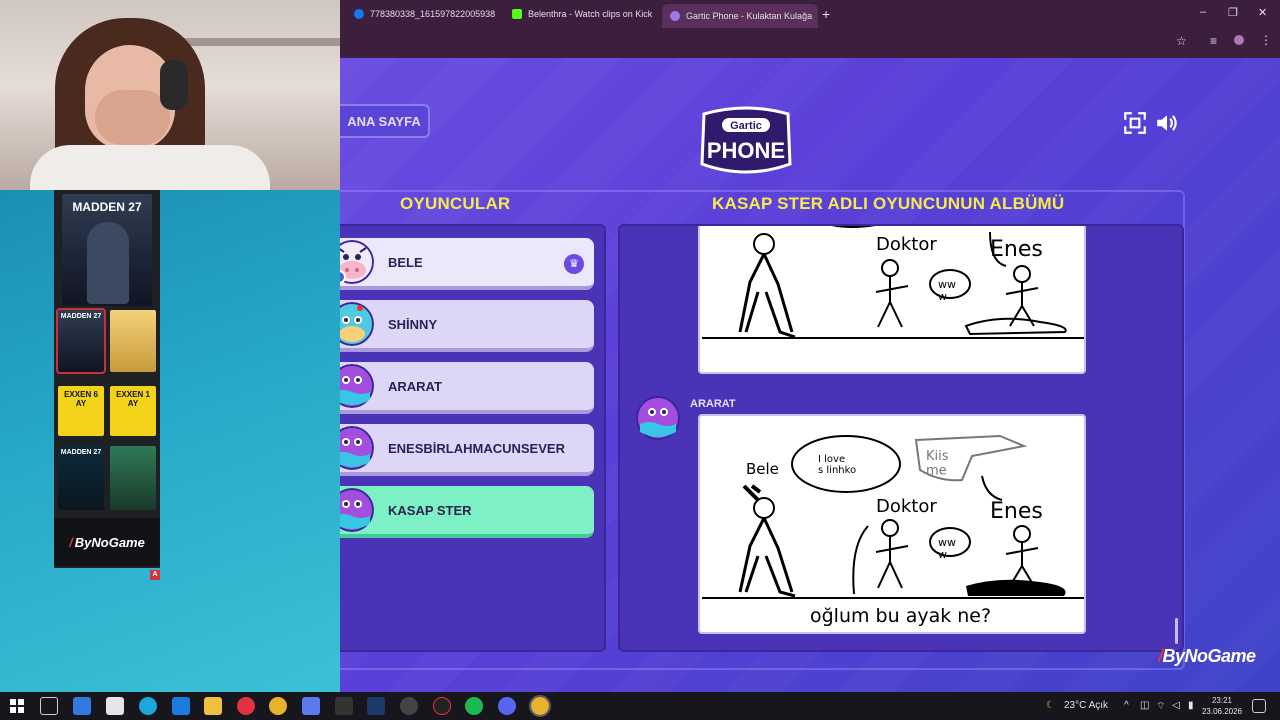 The image size is (1280, 720). Describe the element at coordinates (174, 85) in the screenshot. I see `headset` at that location.